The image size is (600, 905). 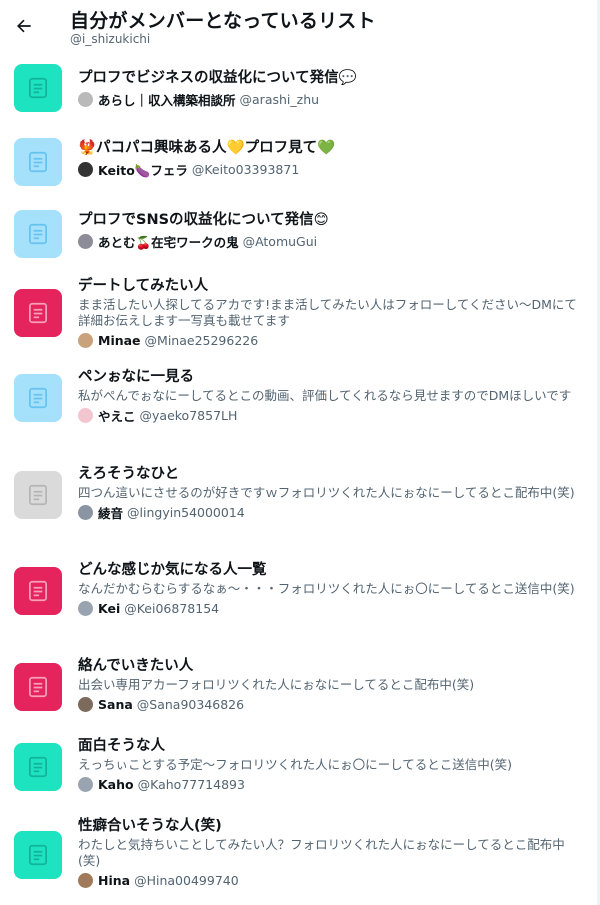 What do you see at coordinates (119, 340) in the screenshot?
I see `owner-name: Minae` at bounding box center [119, 340].